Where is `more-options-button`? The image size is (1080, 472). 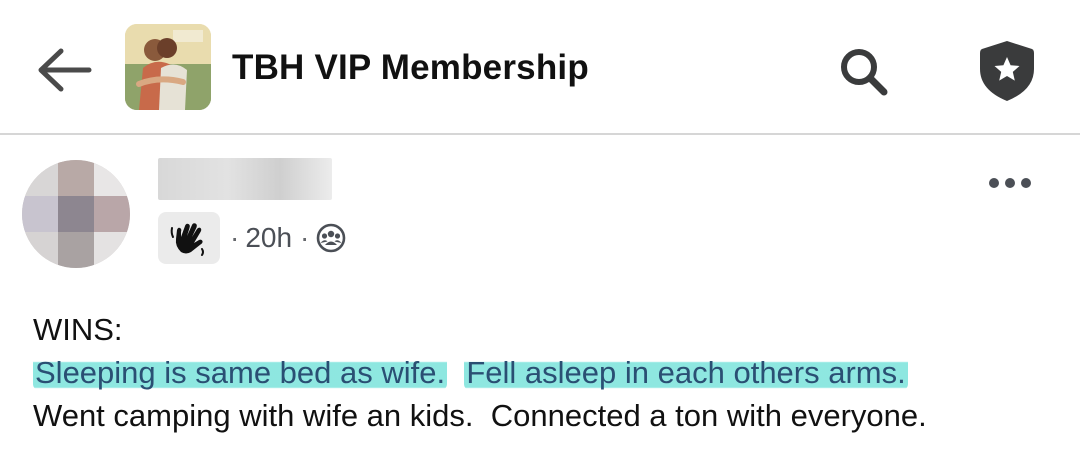
more-options-button is located at coordinates (1010, 183).